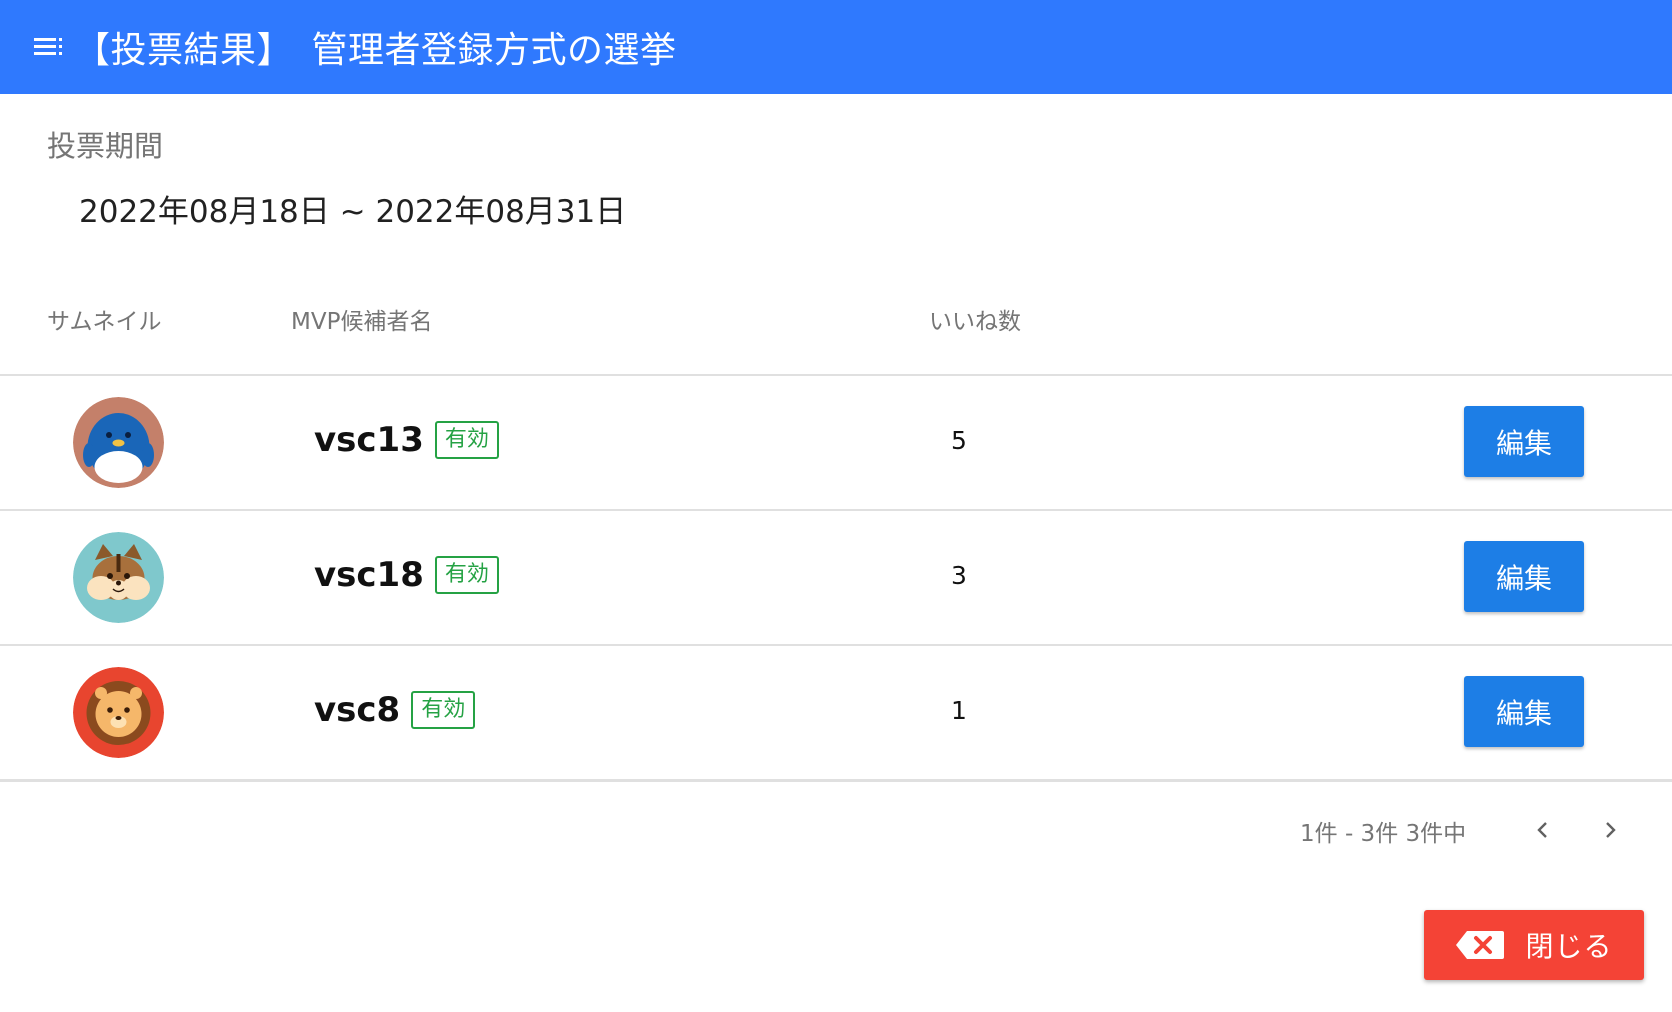  What do you see at coordinates (1383, 834) in the screenshot?
I see `pagination-range-text: 1件 - 3件 3件中` at bounding box center [1383, 834].